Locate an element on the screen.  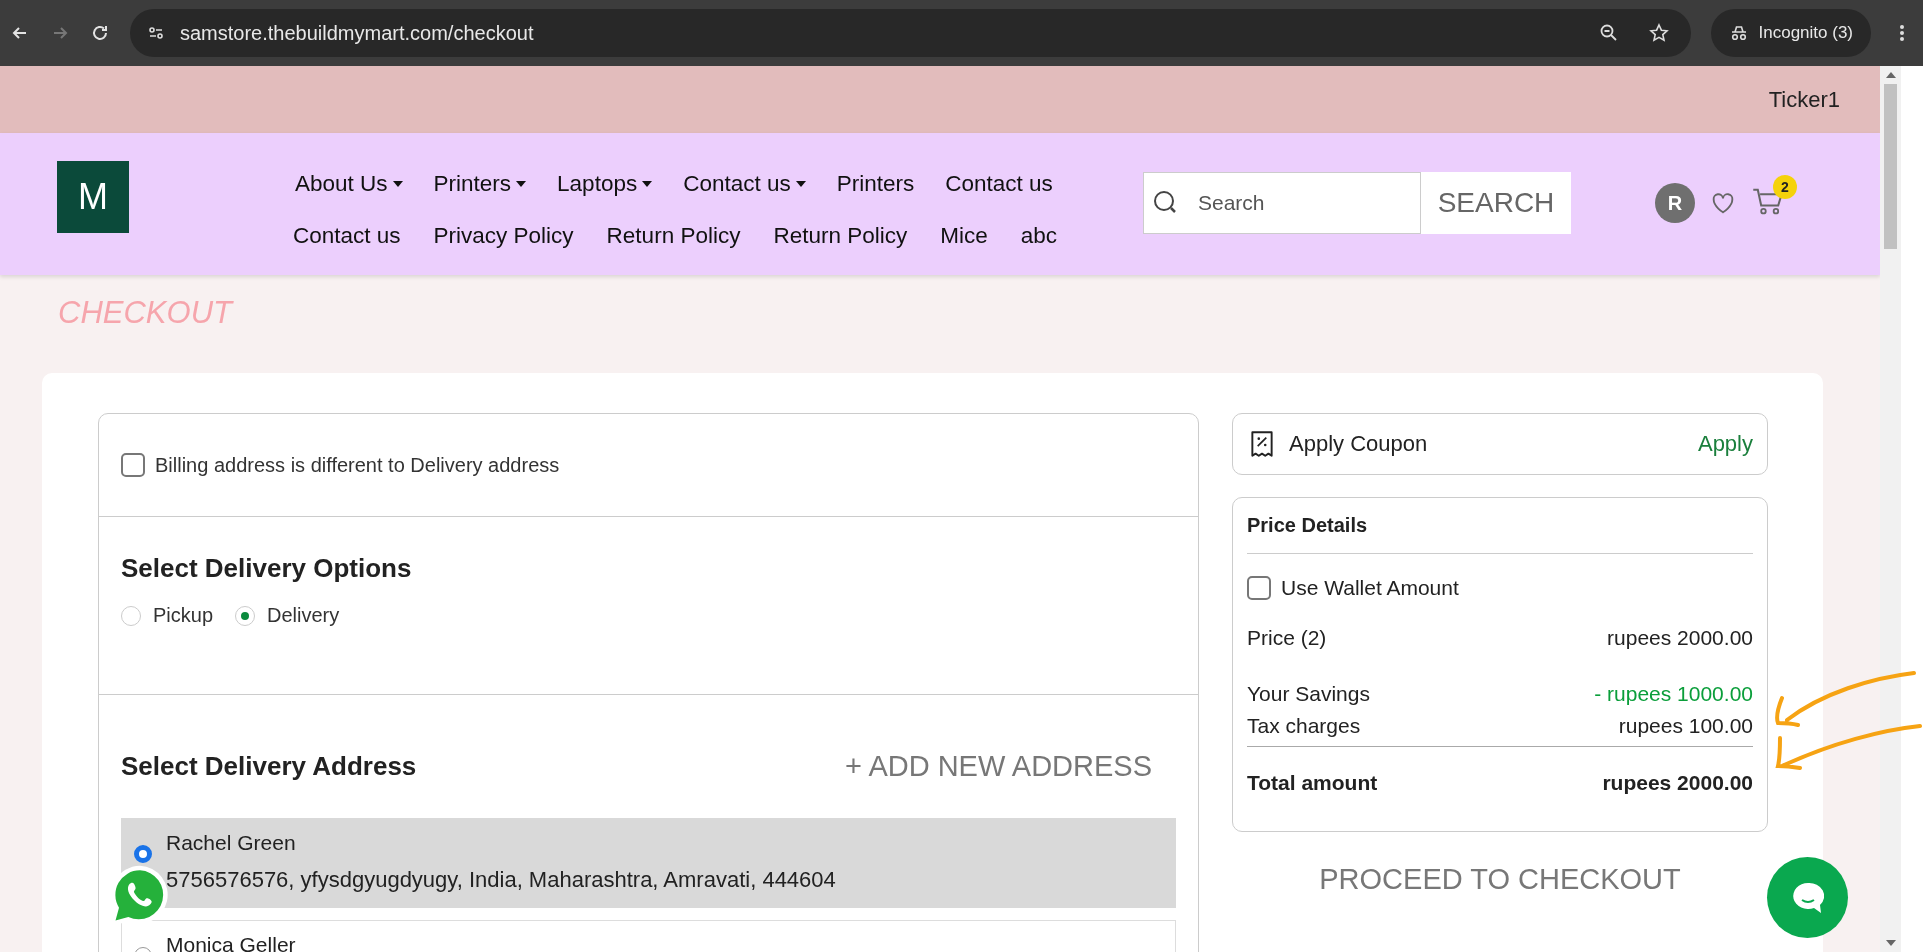
scrollbar-thumb is located at coordinates (1890, 166).